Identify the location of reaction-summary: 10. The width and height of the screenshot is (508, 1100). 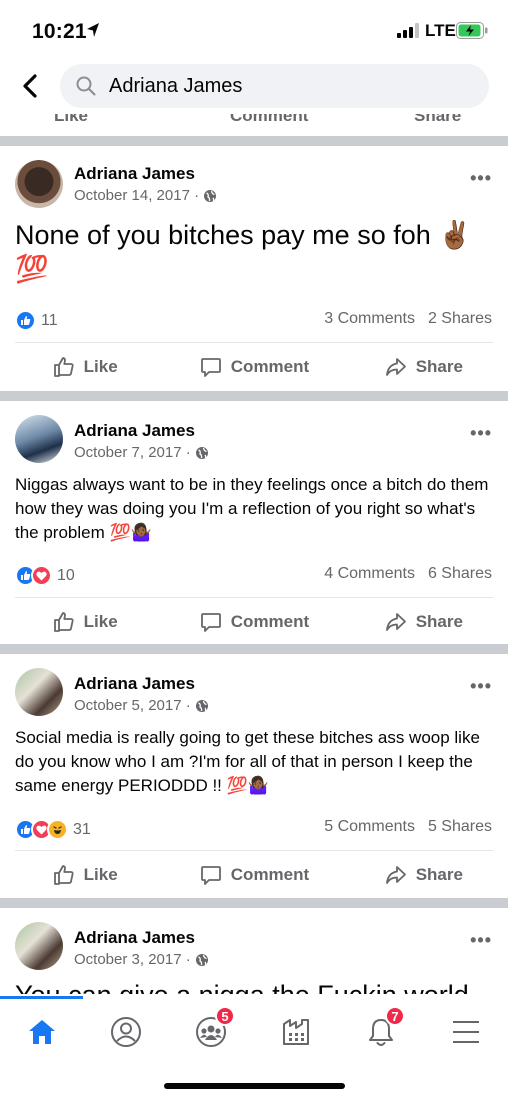
(45, 575).